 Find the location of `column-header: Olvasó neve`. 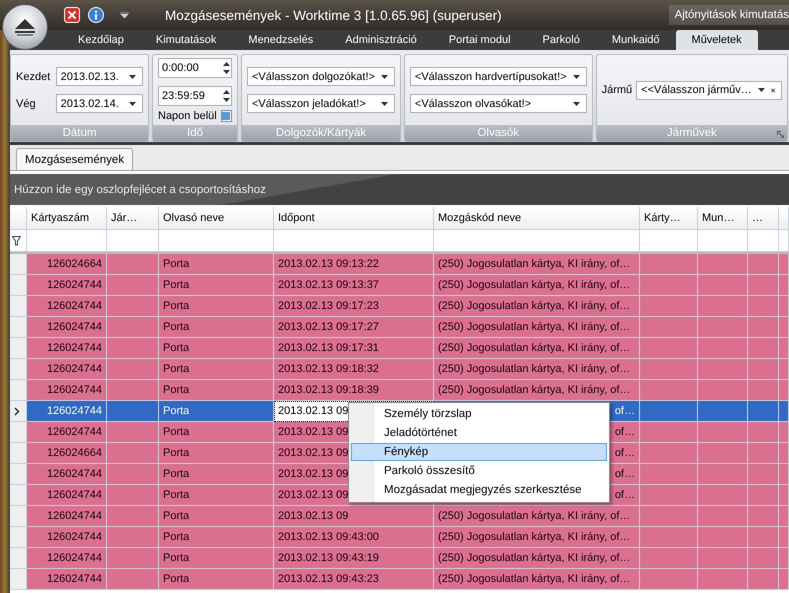

column-header: Olvasó neve is located at coordinates (216, 218).